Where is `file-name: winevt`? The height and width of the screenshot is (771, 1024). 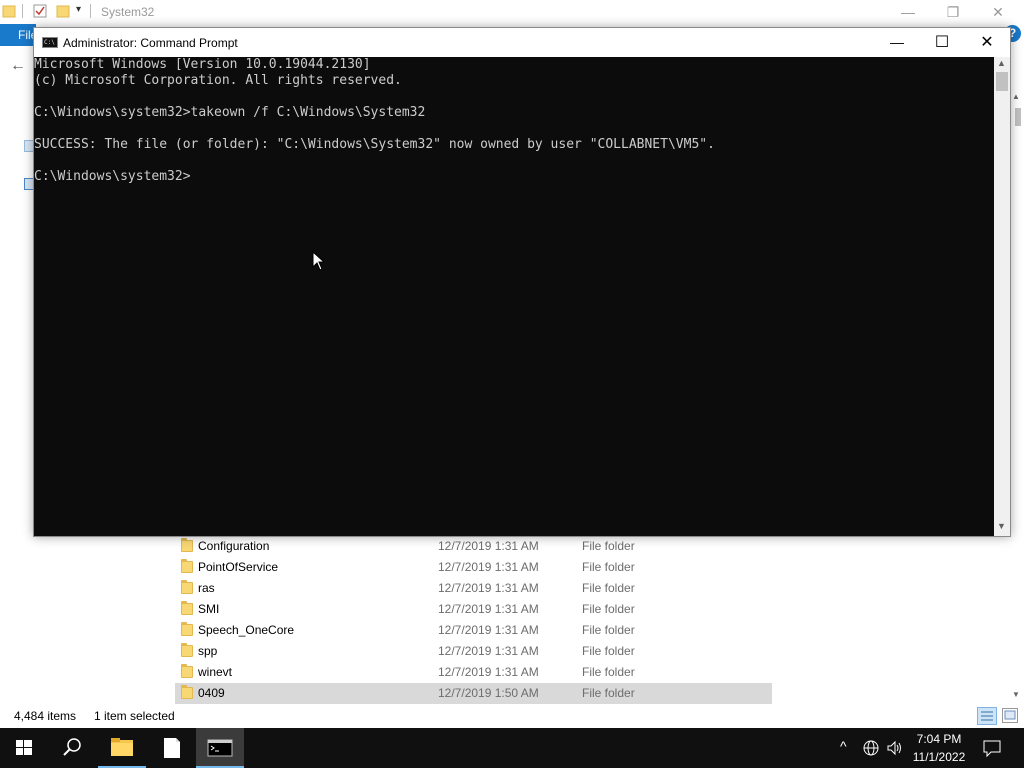 file-name: winevt is located at coordinates (215, 672).